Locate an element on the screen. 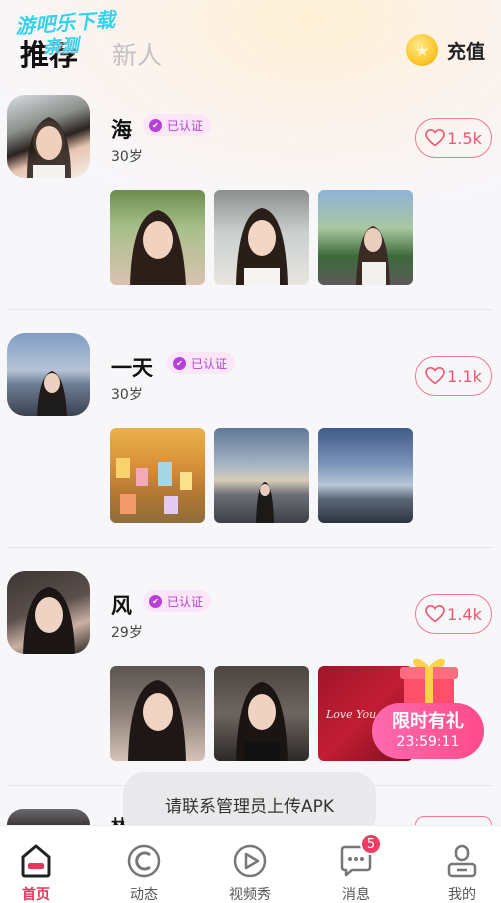  like-count: 1.1k is located at coordinates (464, 376).